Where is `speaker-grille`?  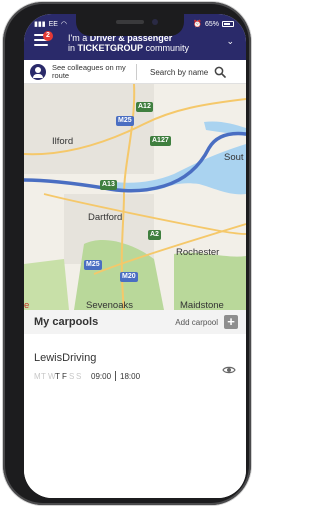
speaker-grille is located at coordinates (130, 22).